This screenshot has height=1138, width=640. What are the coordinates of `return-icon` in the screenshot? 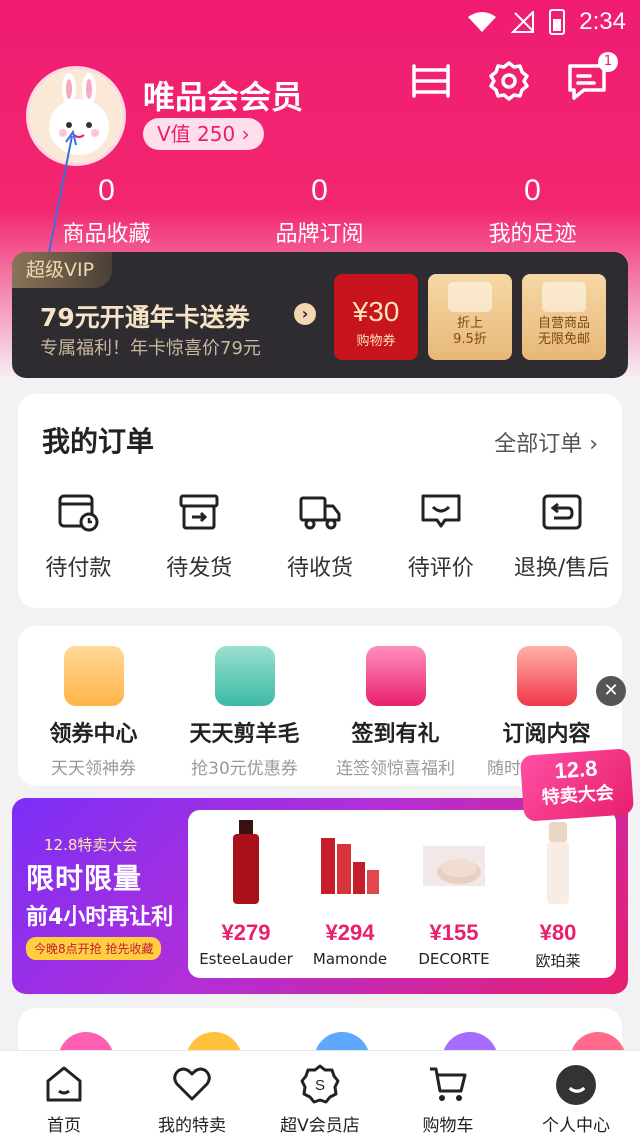 It's located at (562, 512).